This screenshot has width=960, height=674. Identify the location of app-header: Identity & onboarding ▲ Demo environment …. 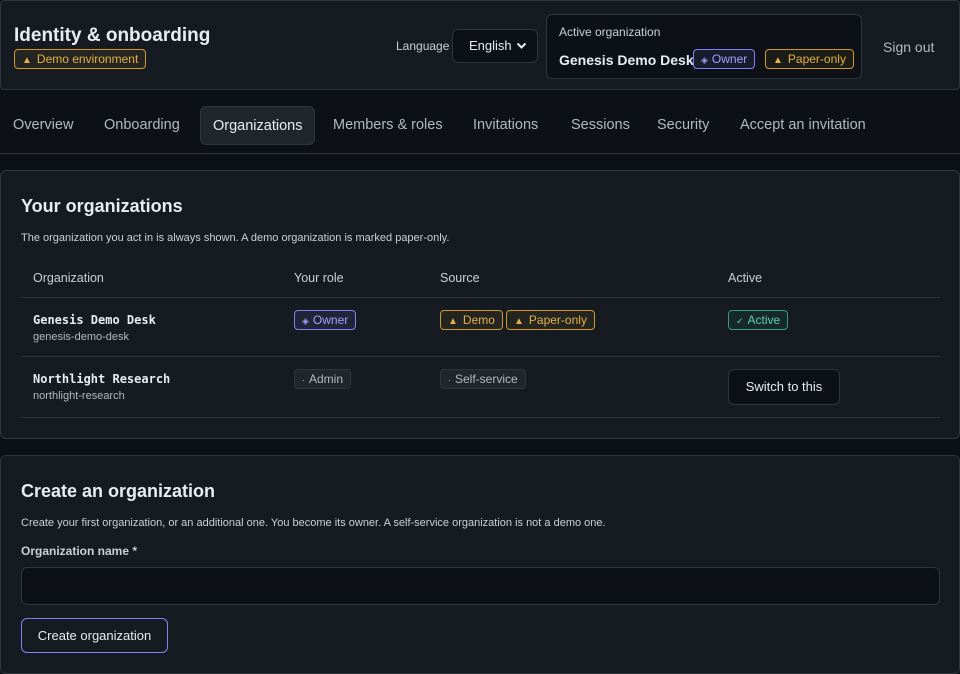
(480, 45).